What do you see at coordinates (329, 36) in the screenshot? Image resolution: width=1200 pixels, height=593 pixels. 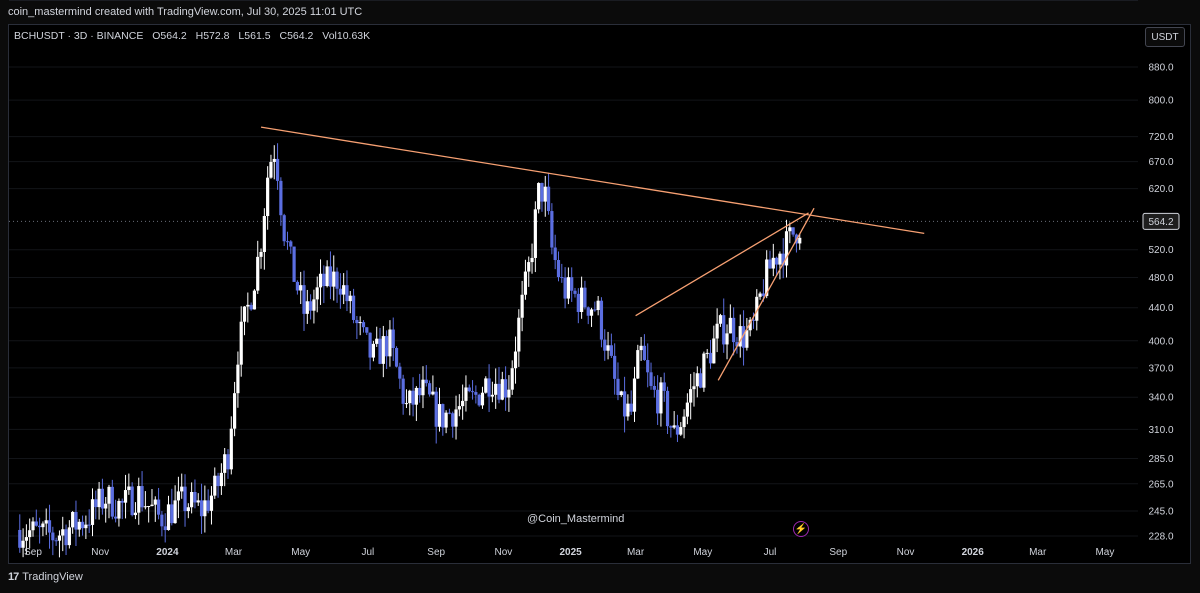 I see `volume-label: Vol` at bounding box center [329, 36].